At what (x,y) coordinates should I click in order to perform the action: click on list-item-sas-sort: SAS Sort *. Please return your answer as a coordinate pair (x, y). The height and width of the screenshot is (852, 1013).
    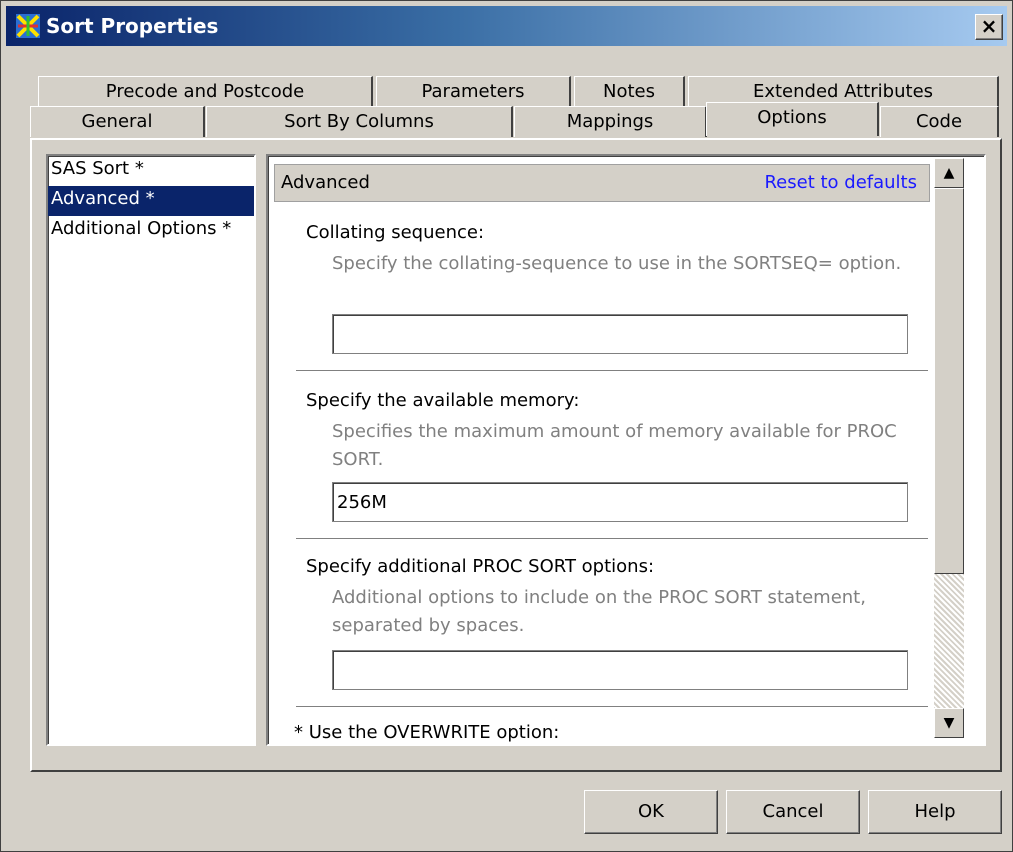
    Looking at the image, I should click on (151, 171).